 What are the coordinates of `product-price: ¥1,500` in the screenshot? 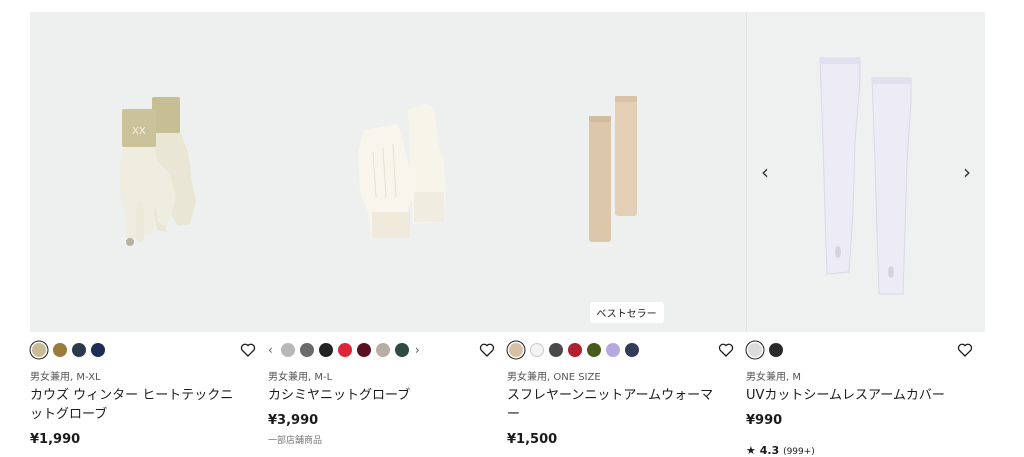 It's located at (532, 439).